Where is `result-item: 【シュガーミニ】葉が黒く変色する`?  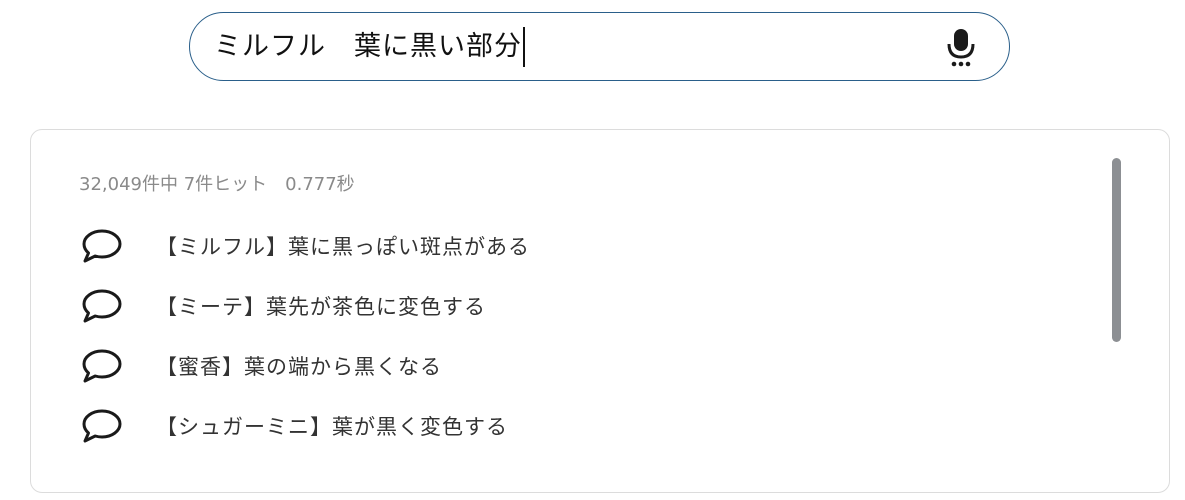 result-item: 【シュガーミニ】葉が黒く変色する is located at coordinates (581, 426).